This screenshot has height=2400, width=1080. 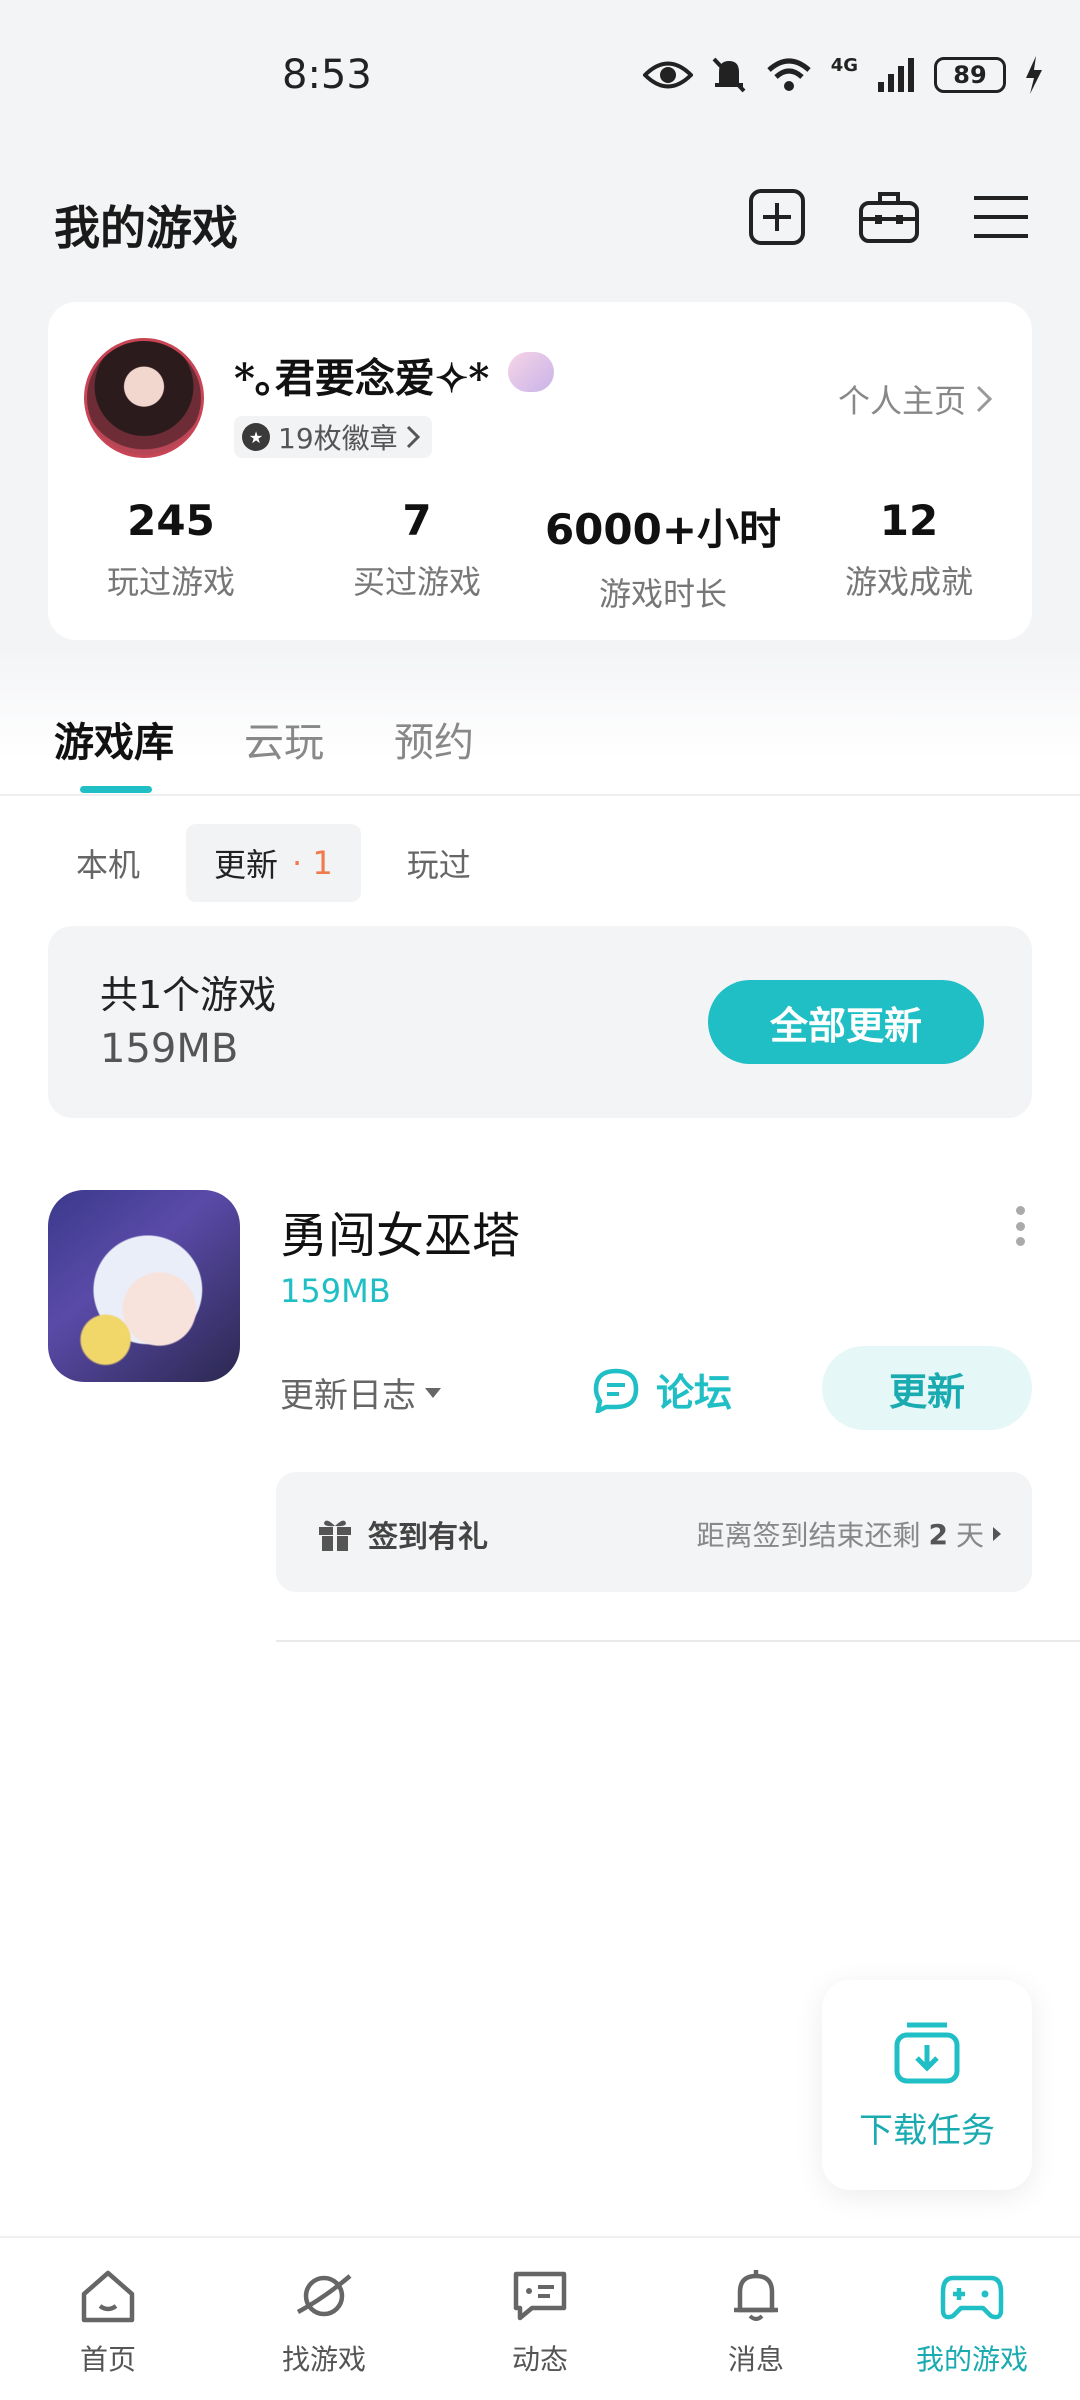 I want to click on add-button, so click(x=777, y=217).